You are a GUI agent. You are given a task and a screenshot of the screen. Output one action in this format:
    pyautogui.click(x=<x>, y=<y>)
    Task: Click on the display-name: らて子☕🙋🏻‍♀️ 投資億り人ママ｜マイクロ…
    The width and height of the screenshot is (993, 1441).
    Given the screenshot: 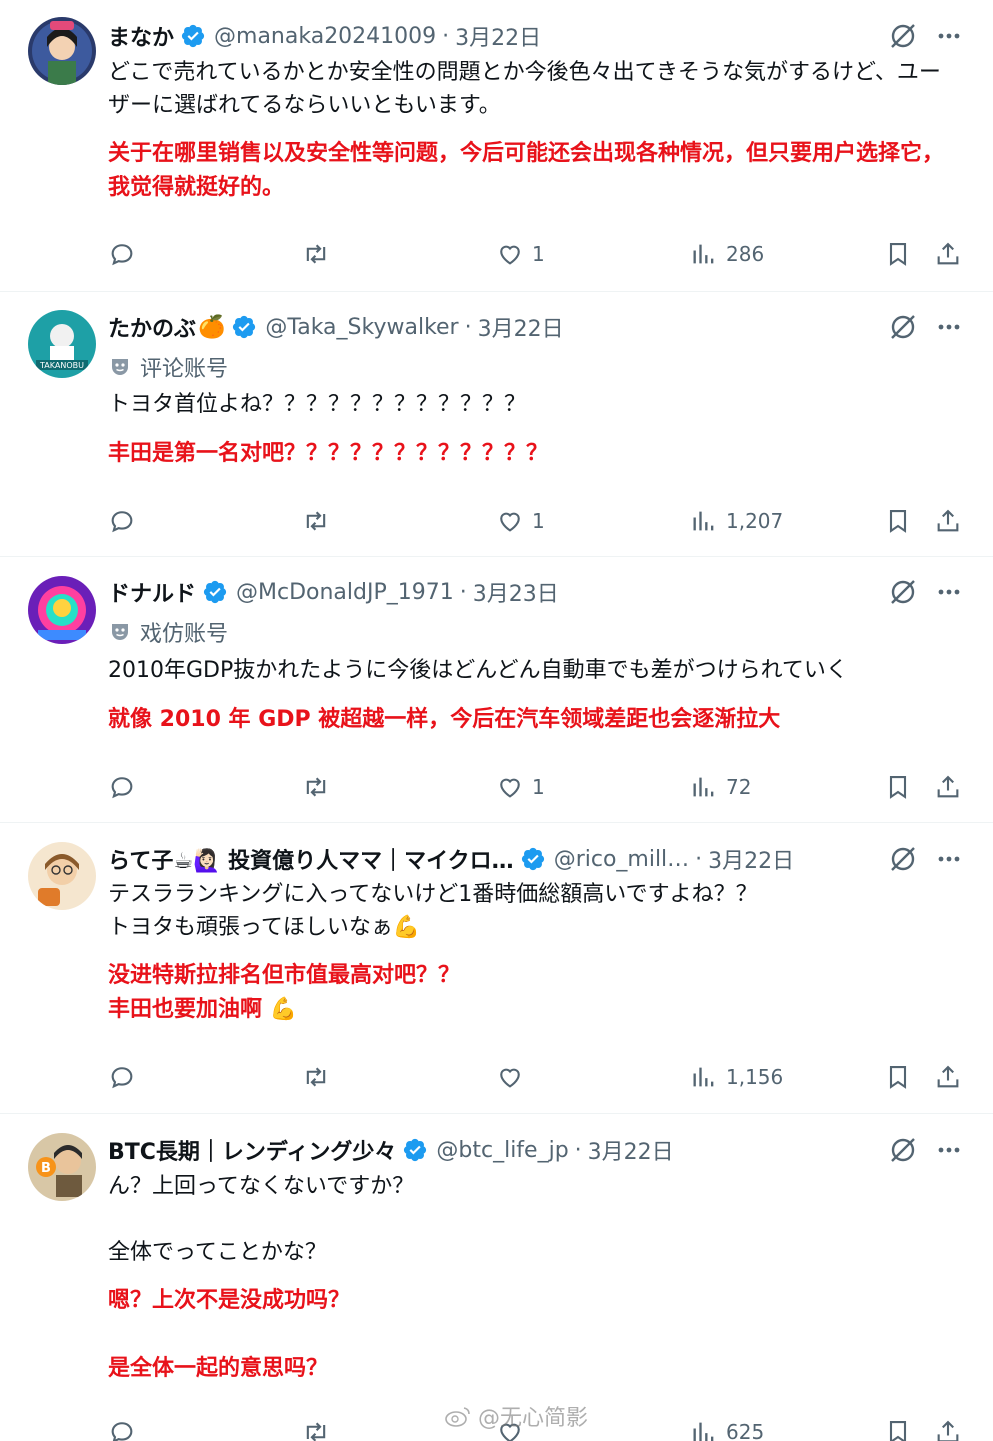 What is the action you would take?
    pyautogui.click(x=311, y=859)
    